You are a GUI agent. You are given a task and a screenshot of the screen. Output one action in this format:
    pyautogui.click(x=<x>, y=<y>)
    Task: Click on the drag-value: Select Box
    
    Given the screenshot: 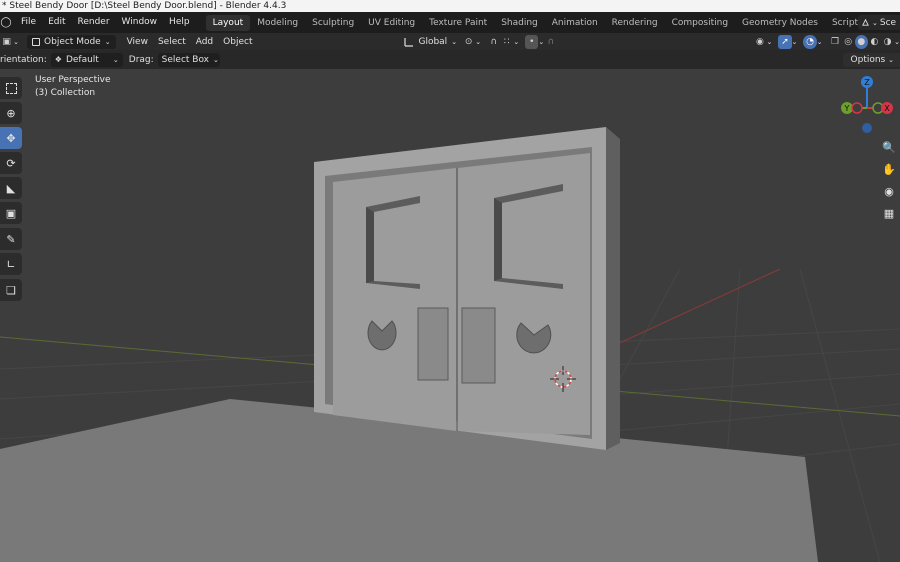 What is the action you would take?
    pyautogui.click(x=185, y=59)
    